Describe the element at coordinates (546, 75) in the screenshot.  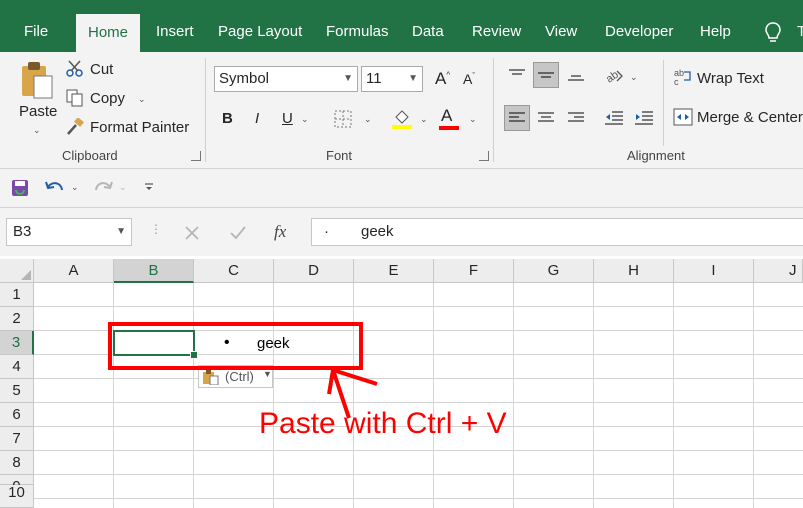
I see `middle-align-icon` at that location.